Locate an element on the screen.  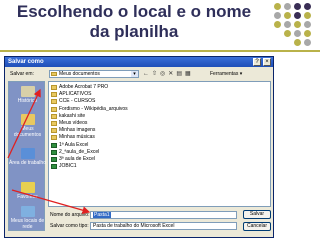
filetype-value: Pasta de trabalho do Microsoft Excel is located at coordinates (134, 226).